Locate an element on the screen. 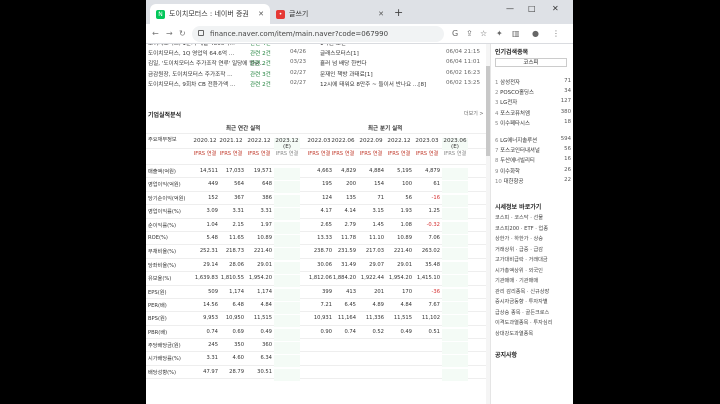 The height and width of the screenshot is (404, 720). market-link: 이격도과열종목 · 투자심리 is located at coordinates (533, 322).